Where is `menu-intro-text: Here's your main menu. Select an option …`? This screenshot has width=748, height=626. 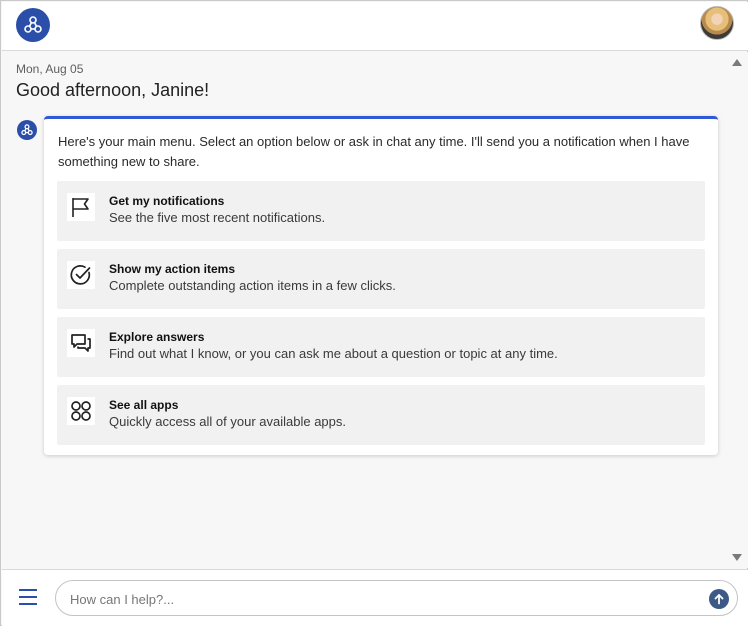 menu-intro-text: Here's your main menu. Select an option … is located at coordinates (374, 151).